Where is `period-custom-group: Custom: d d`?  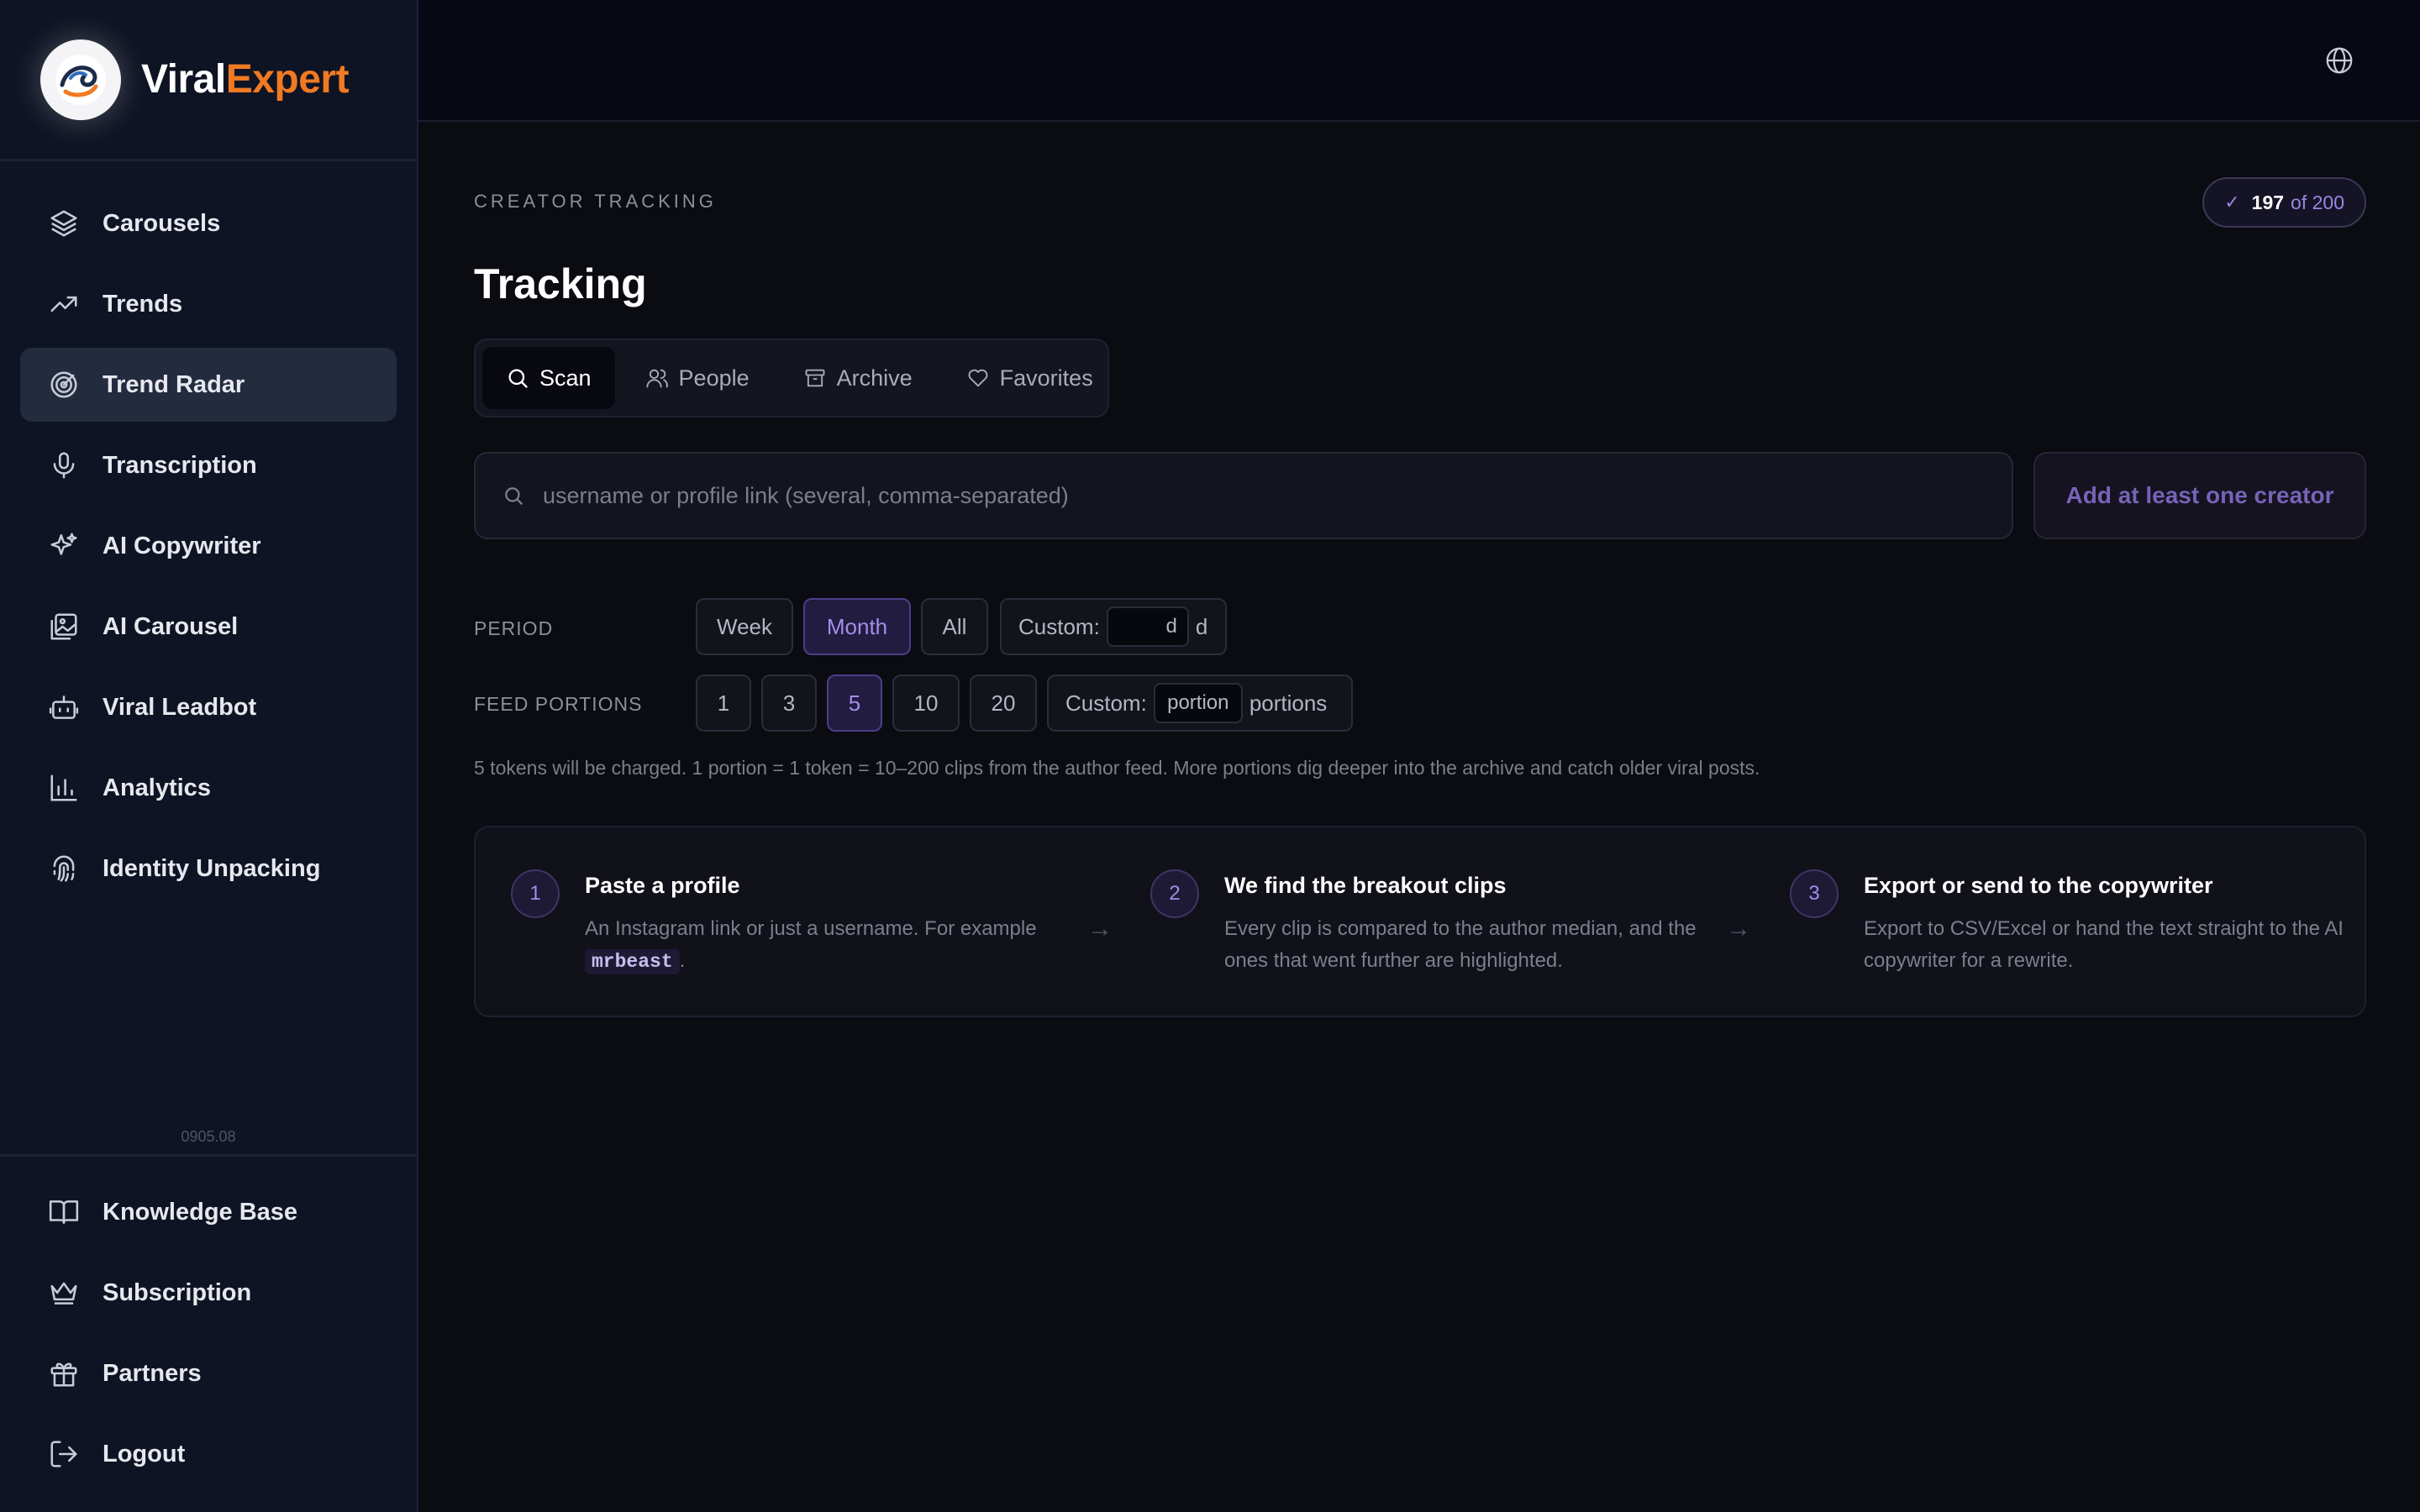
period-custom-group: Custom: d d is located at coordinates (1113, 626).